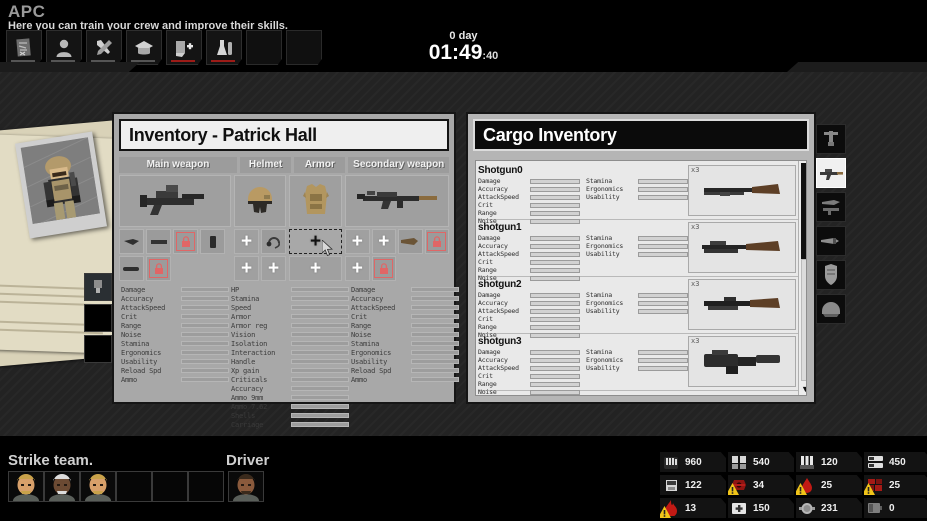 This screenshot has width=927, height=521. What do you see at coordinates (892, 508) in the screenshot?
I see `resource-value: 0` at bounding box center [892, 508].